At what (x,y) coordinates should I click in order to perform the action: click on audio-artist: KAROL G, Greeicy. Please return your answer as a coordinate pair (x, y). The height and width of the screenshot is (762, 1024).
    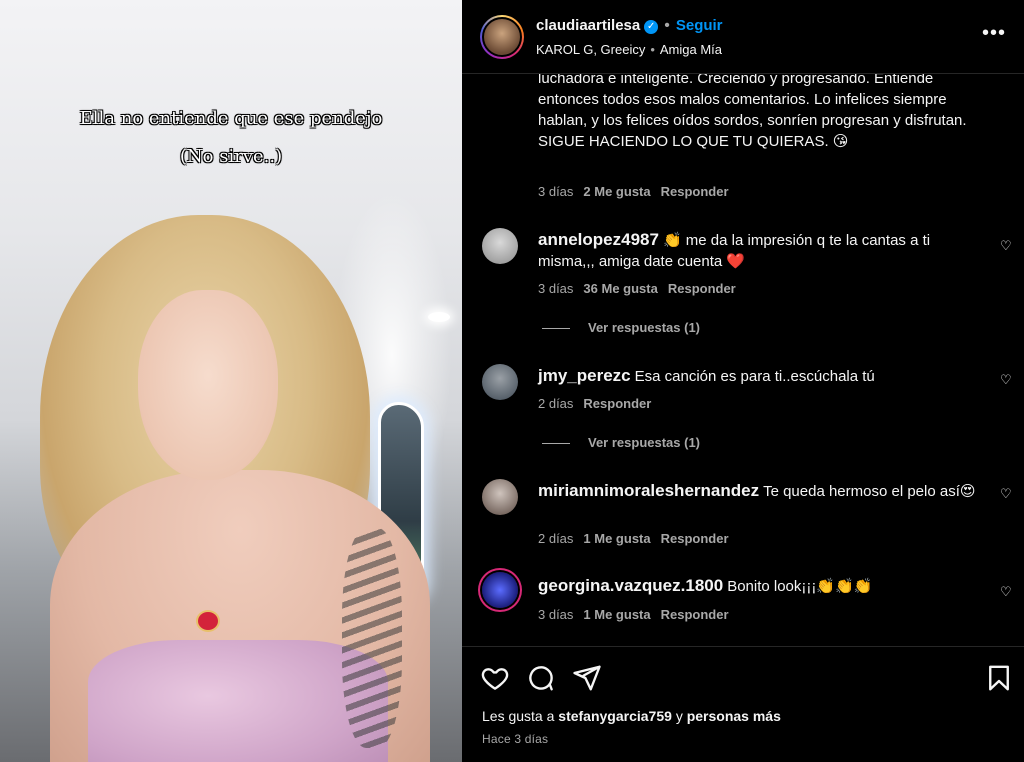
    Looking at the image, I should click on (591, 49).